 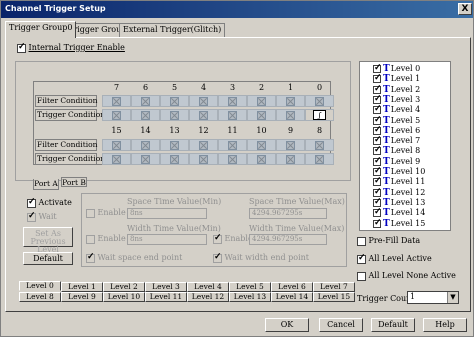 What do you see at coordinates (82, 287) in the screenshot?
I see `level-tab: Level 1` at bounding box center [82, 287].